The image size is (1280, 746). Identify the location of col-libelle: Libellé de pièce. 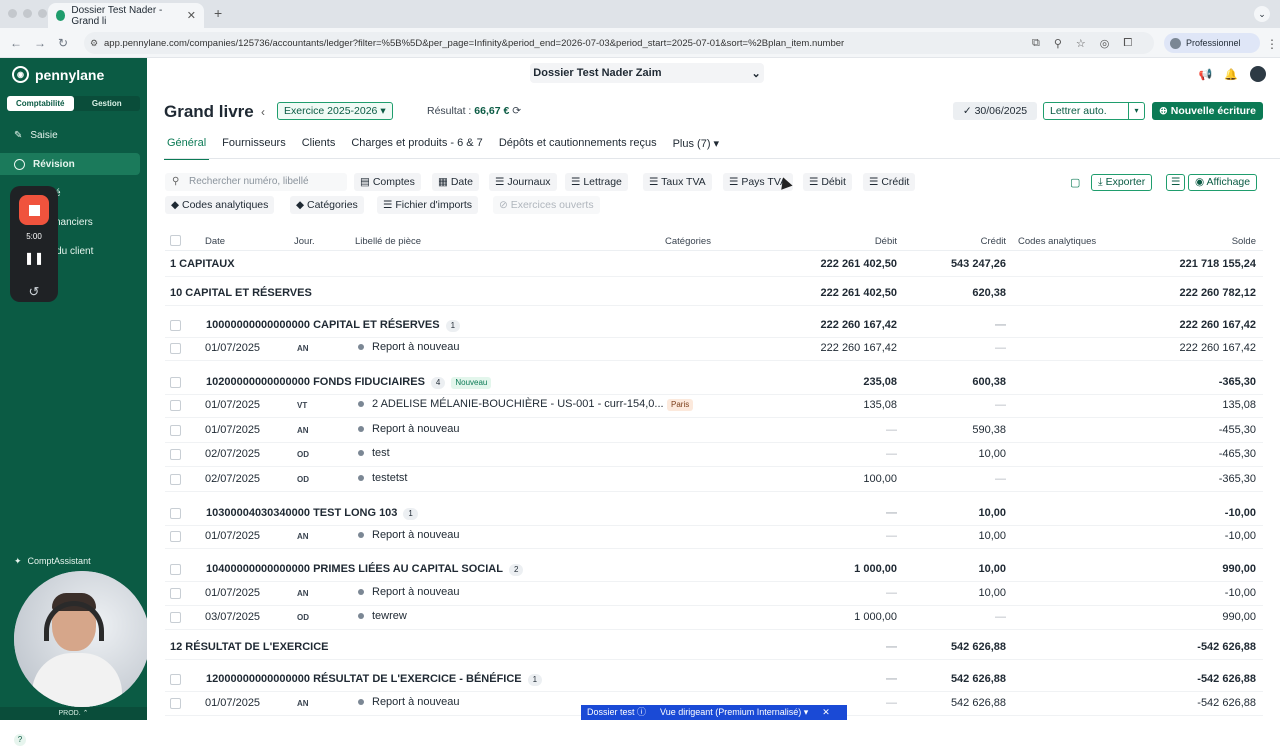
(388, 241).